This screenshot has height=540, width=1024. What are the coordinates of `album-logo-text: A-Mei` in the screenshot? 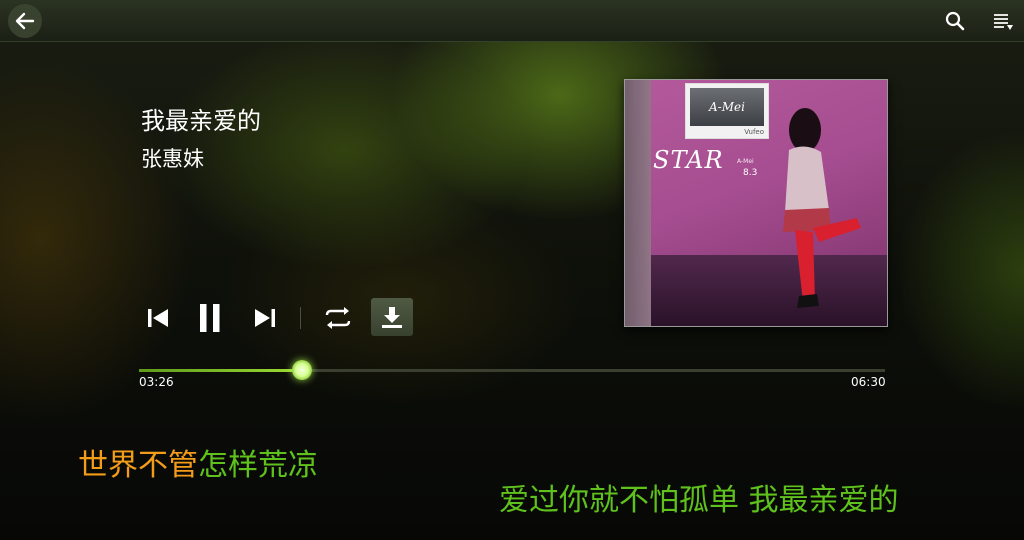 It's located at (727, 107).